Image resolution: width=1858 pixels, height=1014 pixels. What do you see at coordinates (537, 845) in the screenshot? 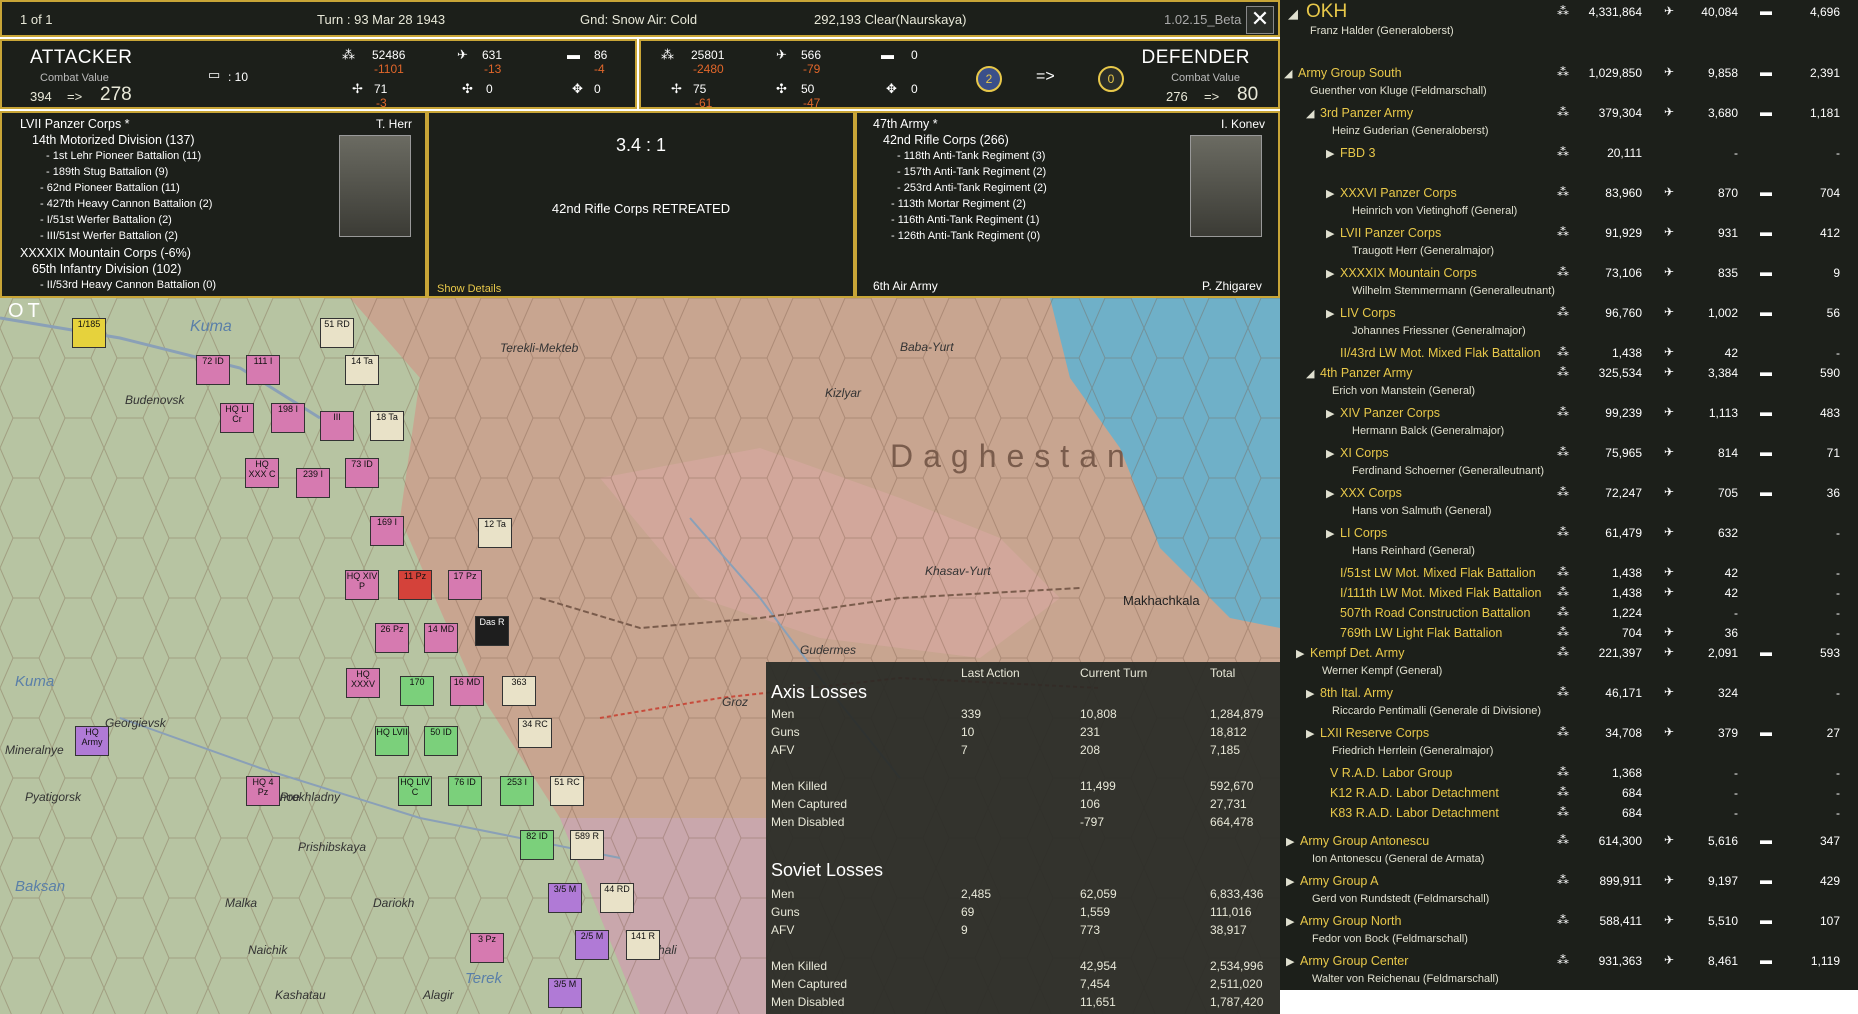
I see `unit-counter: 82 ID` at bounding box center [537, 845].